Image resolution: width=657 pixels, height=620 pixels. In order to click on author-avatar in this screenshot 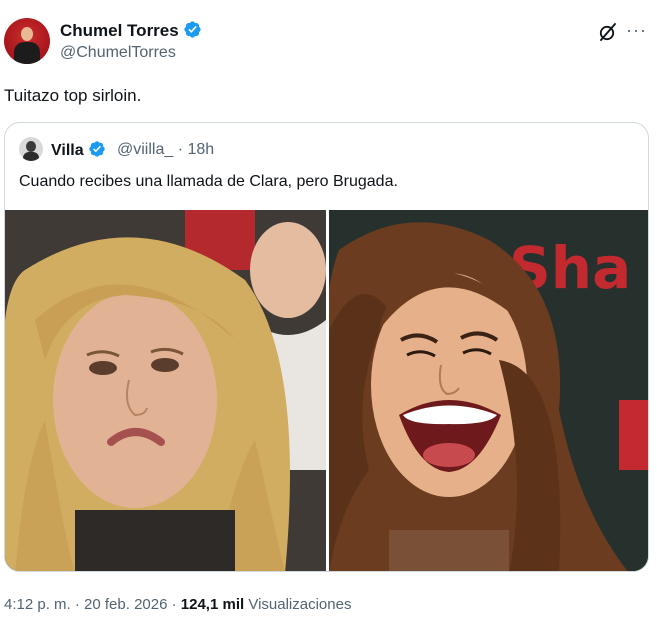, I will do `click(27, 41)`.